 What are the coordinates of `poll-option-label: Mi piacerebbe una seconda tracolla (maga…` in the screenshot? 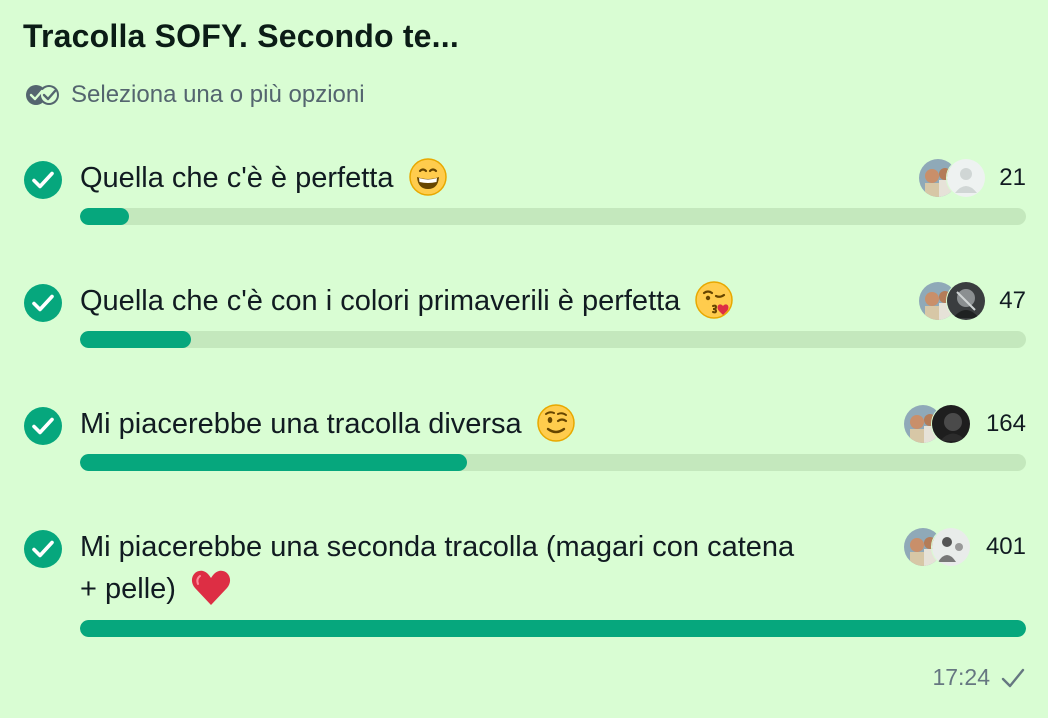 It's located at (437, 568).